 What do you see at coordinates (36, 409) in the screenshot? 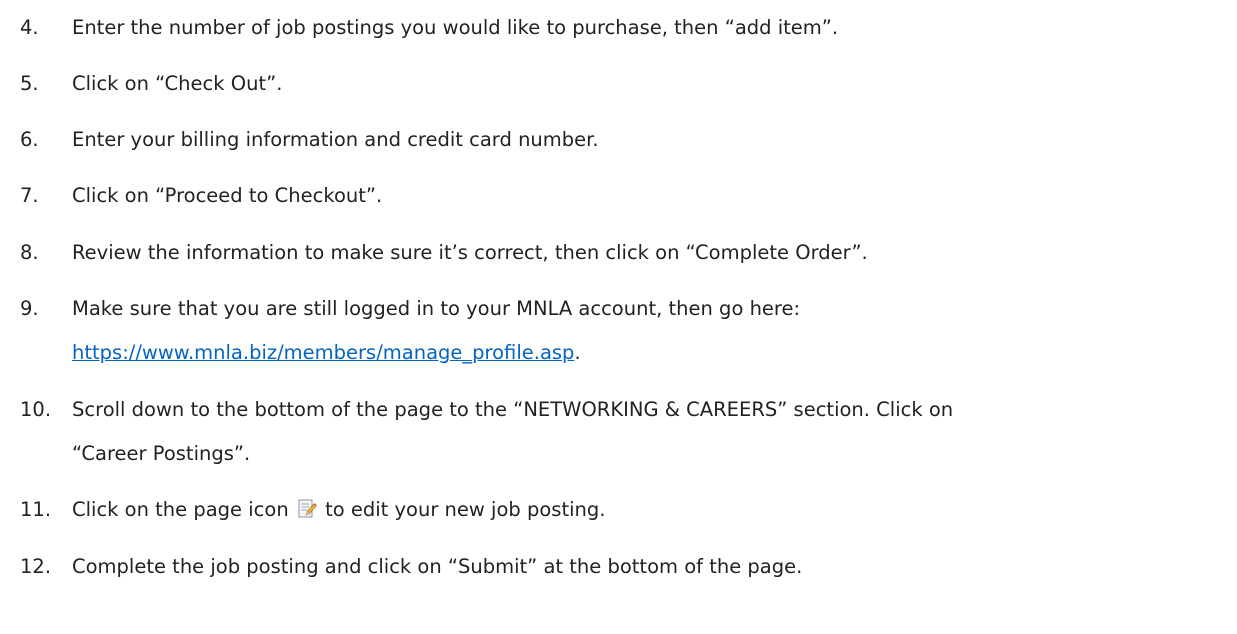
I see `step-number: 10.` at bounding box center [36, 409].